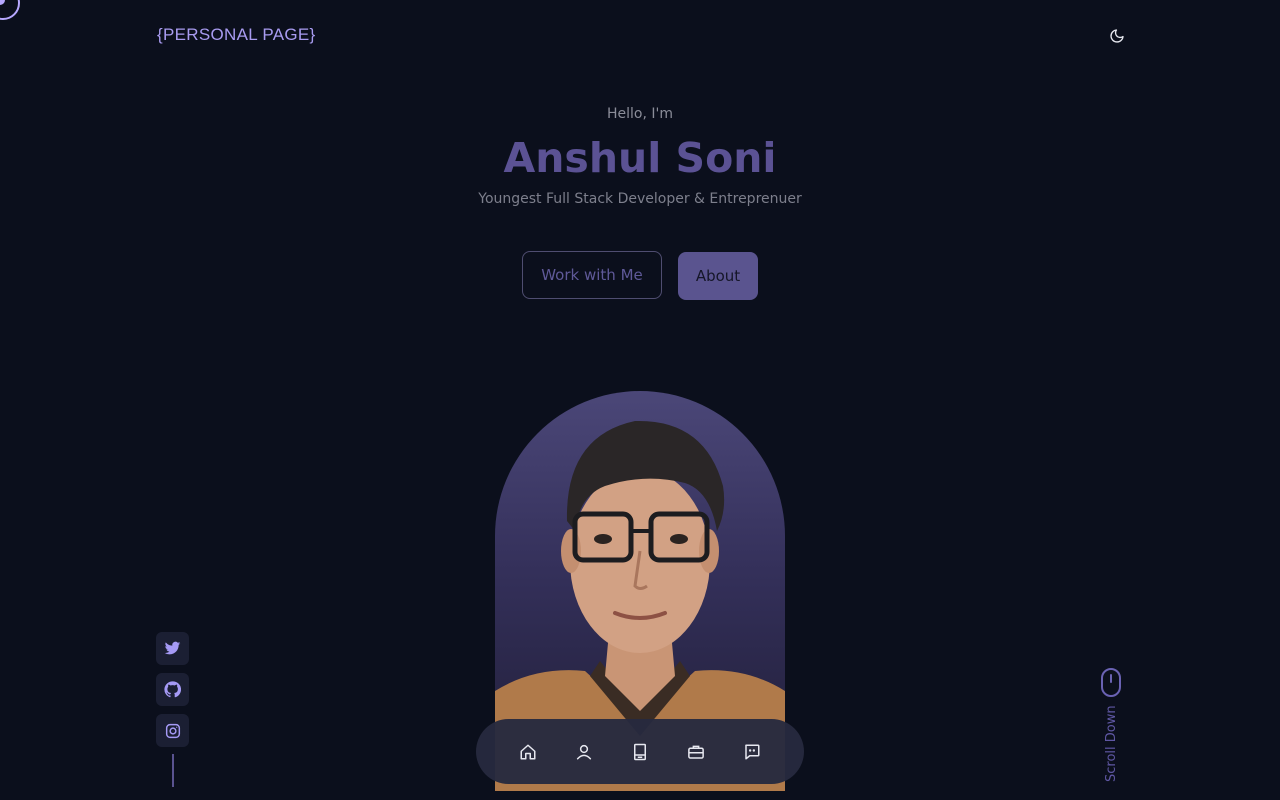 Image resolution: width=1280 pixels, height=800 pixels. Describe the element at coordinates (640, 158) in the screenshot. I see `hero-name: Anshul Soni` at that location.